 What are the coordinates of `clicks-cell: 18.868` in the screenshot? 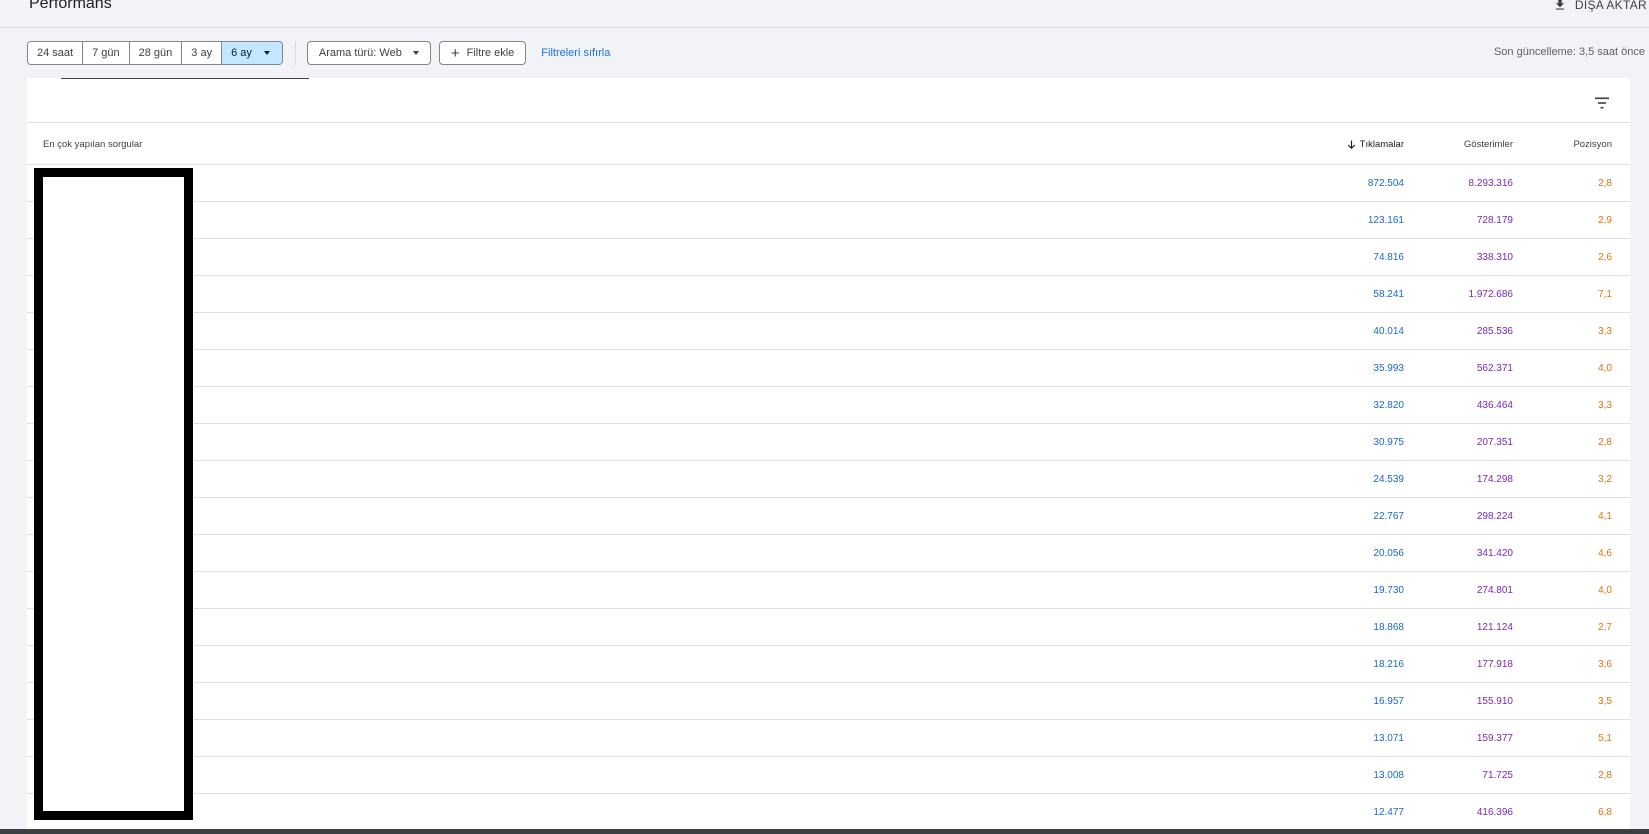 It's located at (1388, 627).